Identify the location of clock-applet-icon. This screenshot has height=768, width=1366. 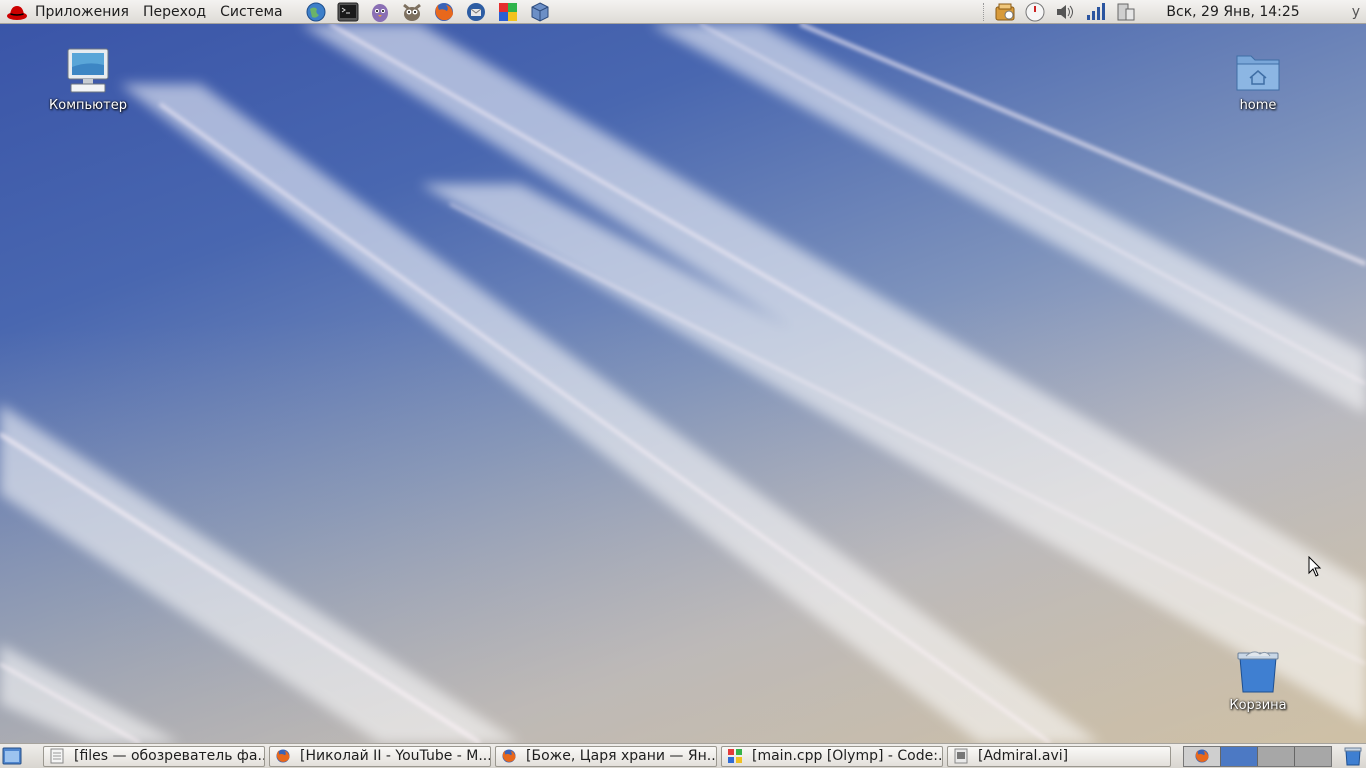
(1035, 12).